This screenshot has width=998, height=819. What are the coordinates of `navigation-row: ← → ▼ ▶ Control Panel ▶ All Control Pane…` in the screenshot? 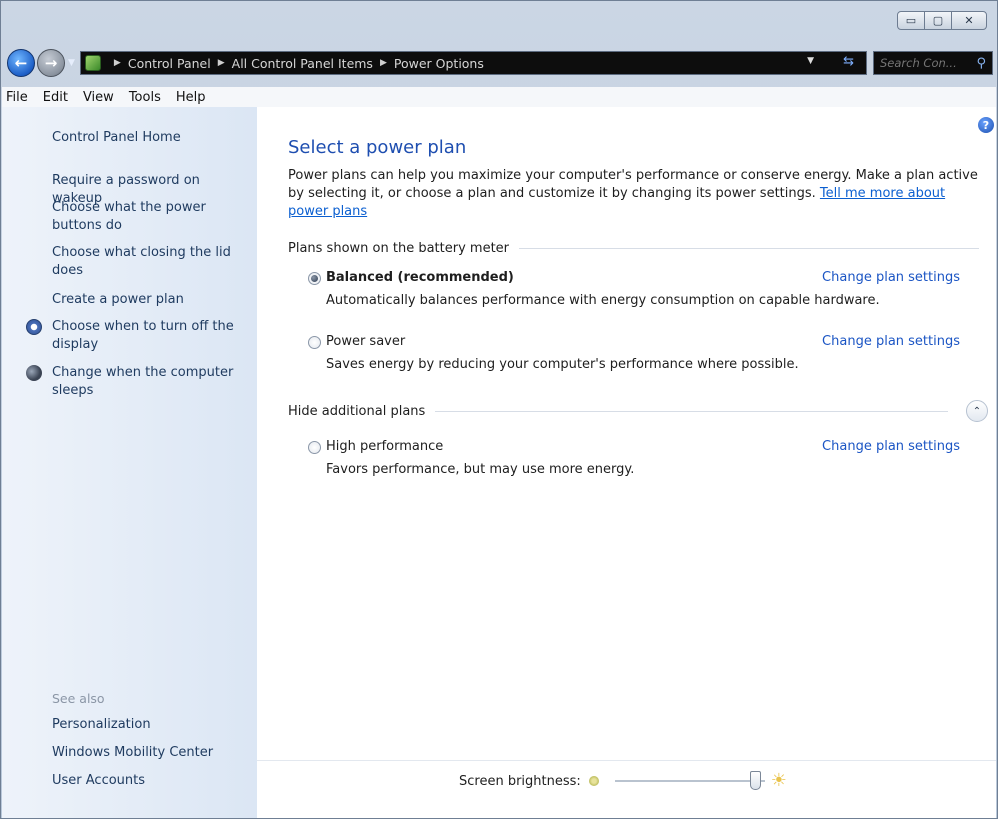 It's located at (500, 63).